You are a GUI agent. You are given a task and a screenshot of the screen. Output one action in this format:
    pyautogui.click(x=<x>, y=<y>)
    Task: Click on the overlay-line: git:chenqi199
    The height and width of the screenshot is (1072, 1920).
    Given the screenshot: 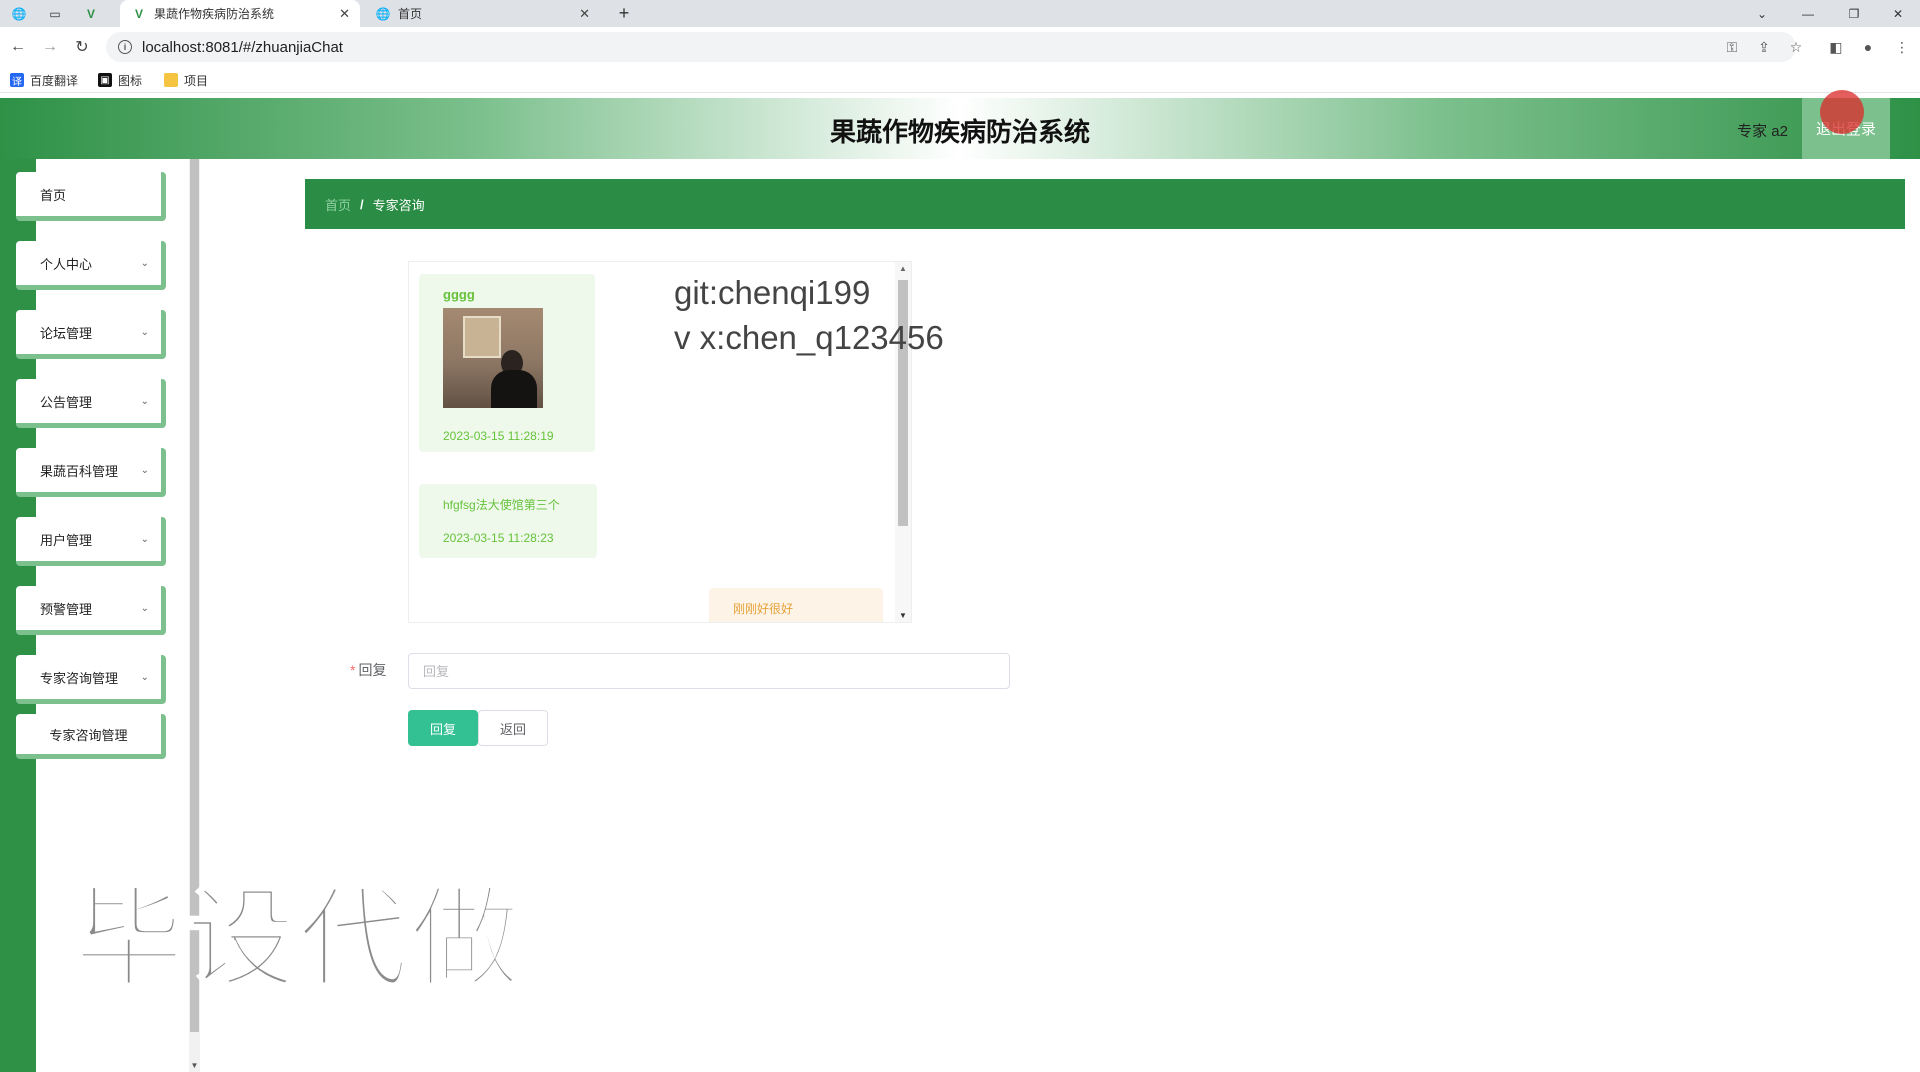 What is the action you would take?
    pyautogui.click(x=772, y=292)
    